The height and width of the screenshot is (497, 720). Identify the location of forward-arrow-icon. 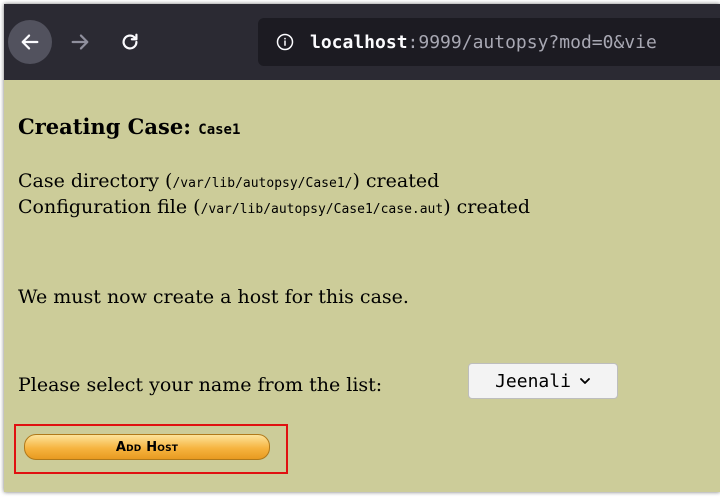
(80, 42).